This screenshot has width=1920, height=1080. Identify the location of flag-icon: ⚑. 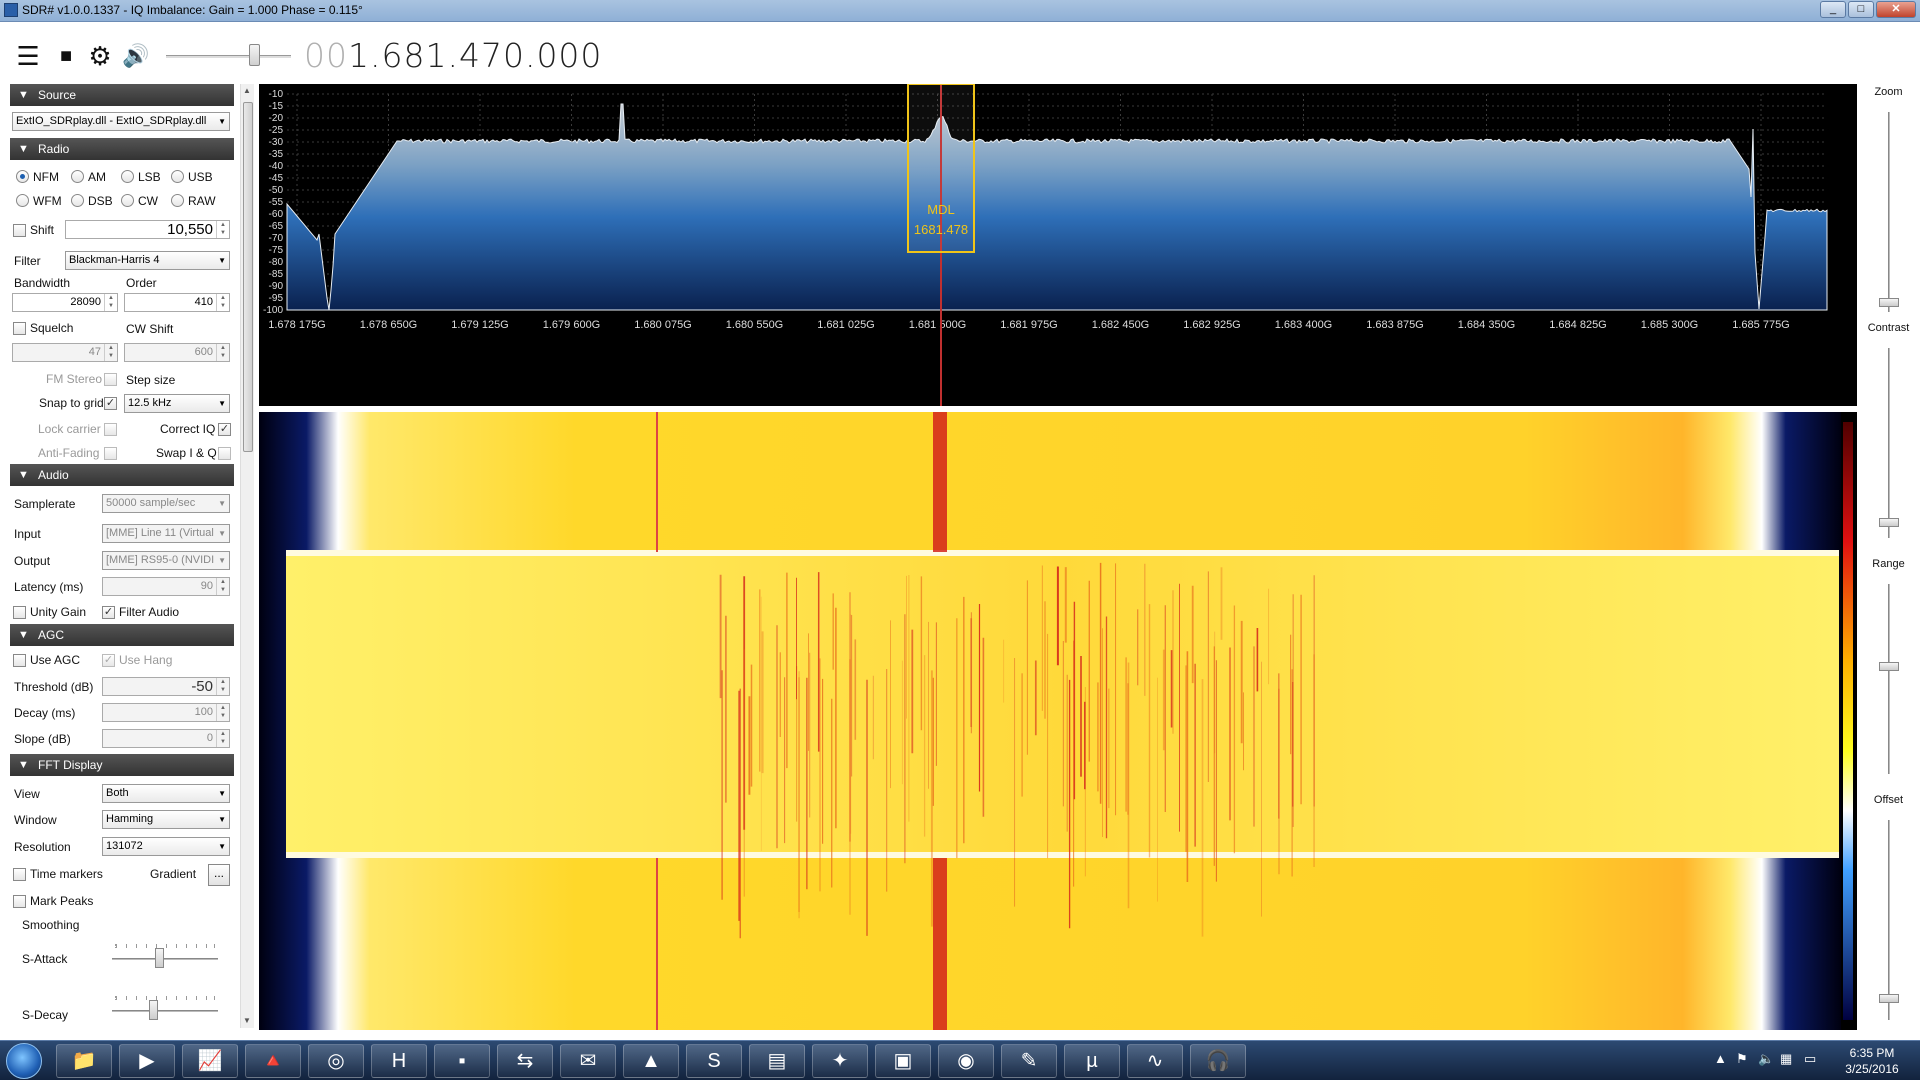
(1742, 1059).